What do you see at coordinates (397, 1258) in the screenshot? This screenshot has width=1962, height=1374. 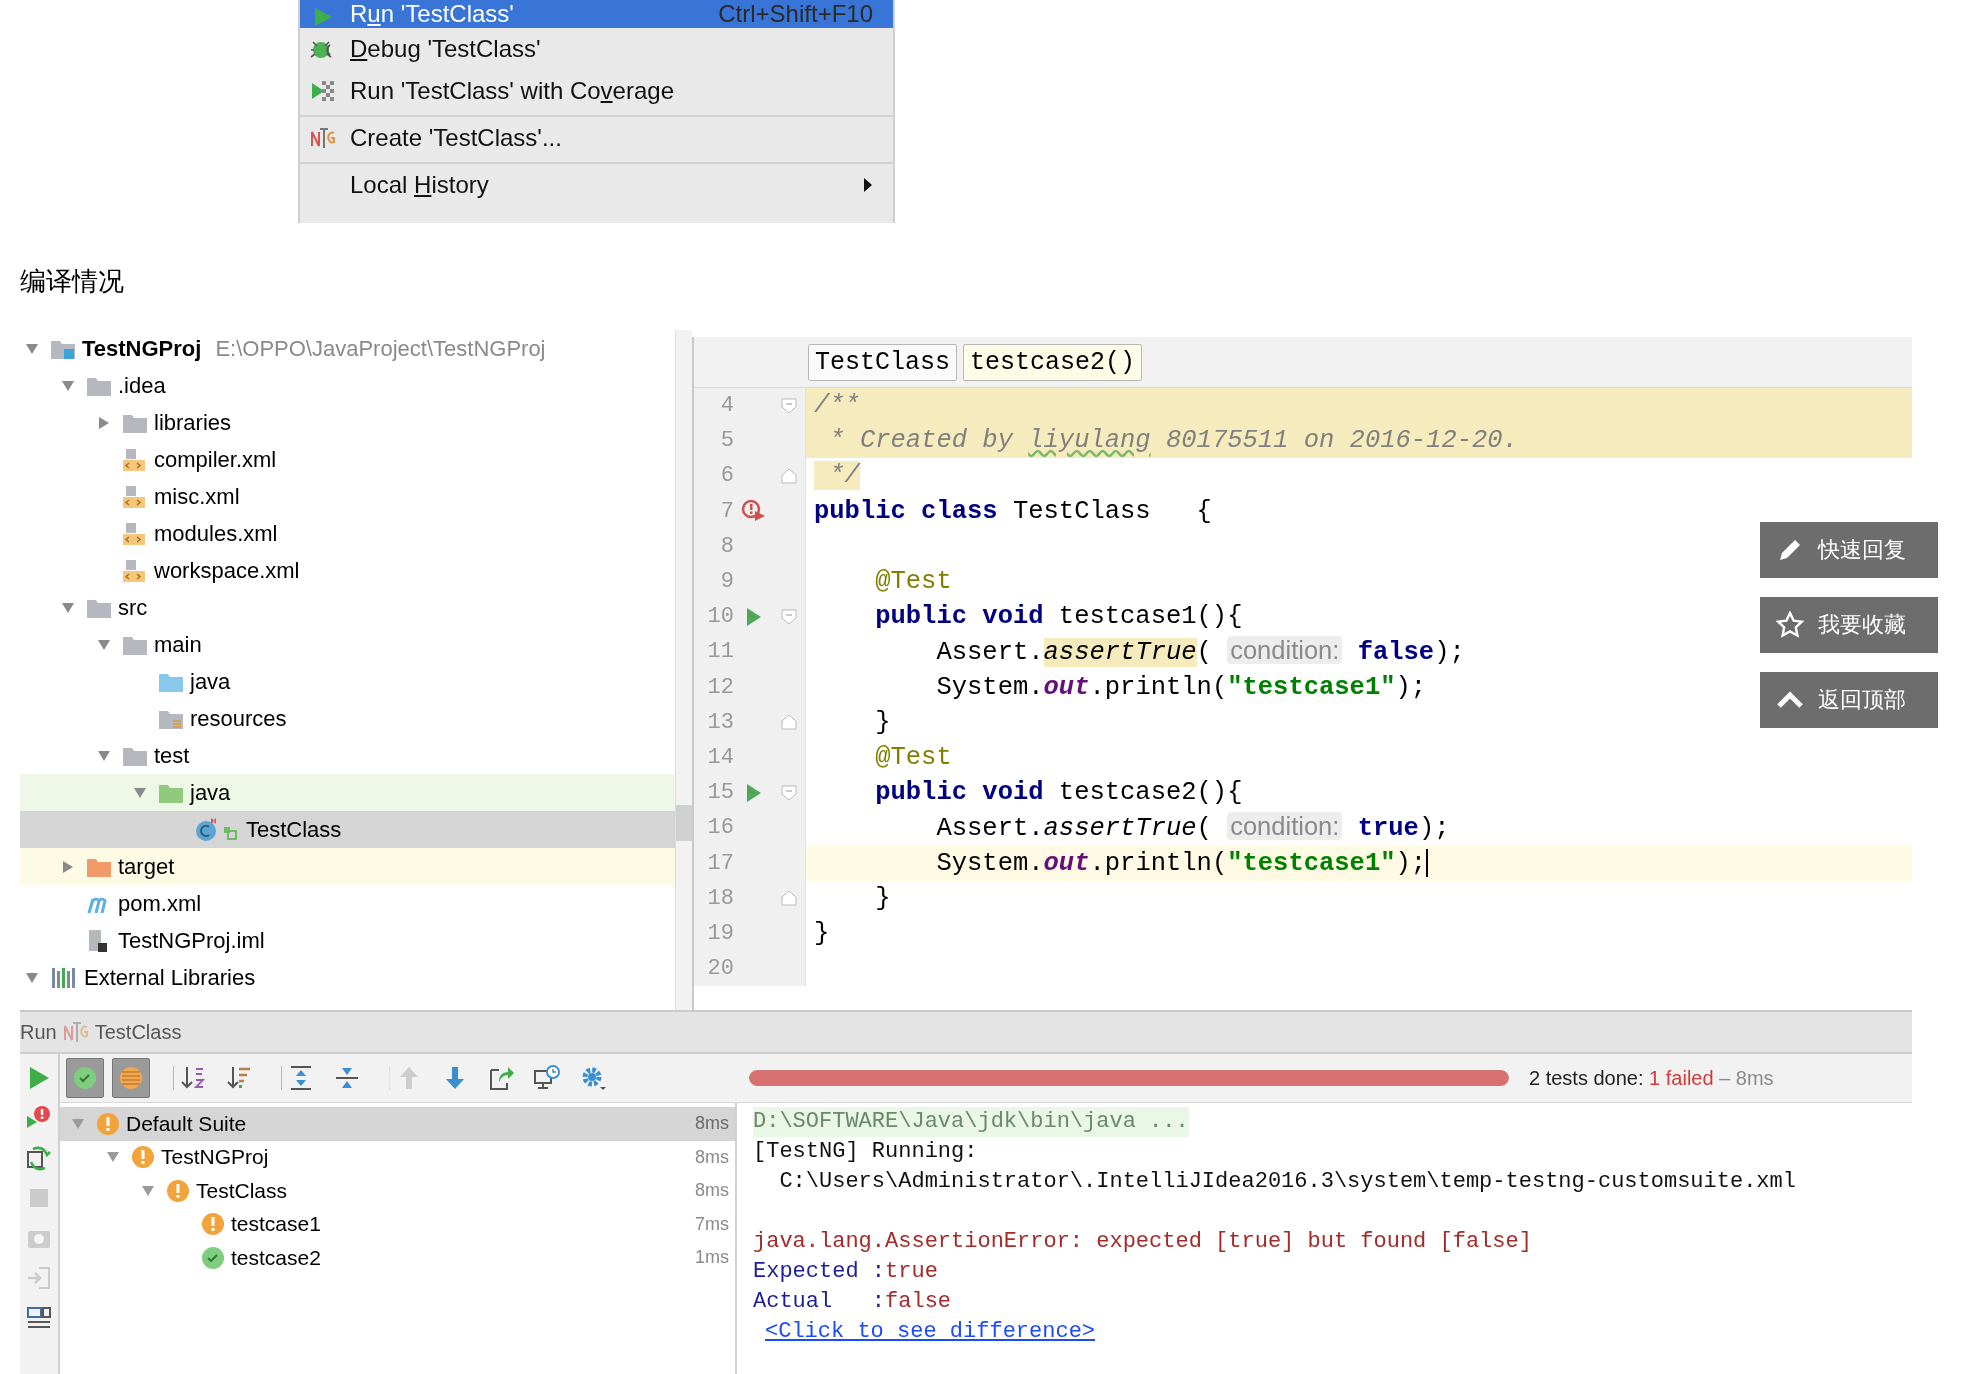 I see `test-result-row: testcase2 1ms` at bounding box center [397, 1258].